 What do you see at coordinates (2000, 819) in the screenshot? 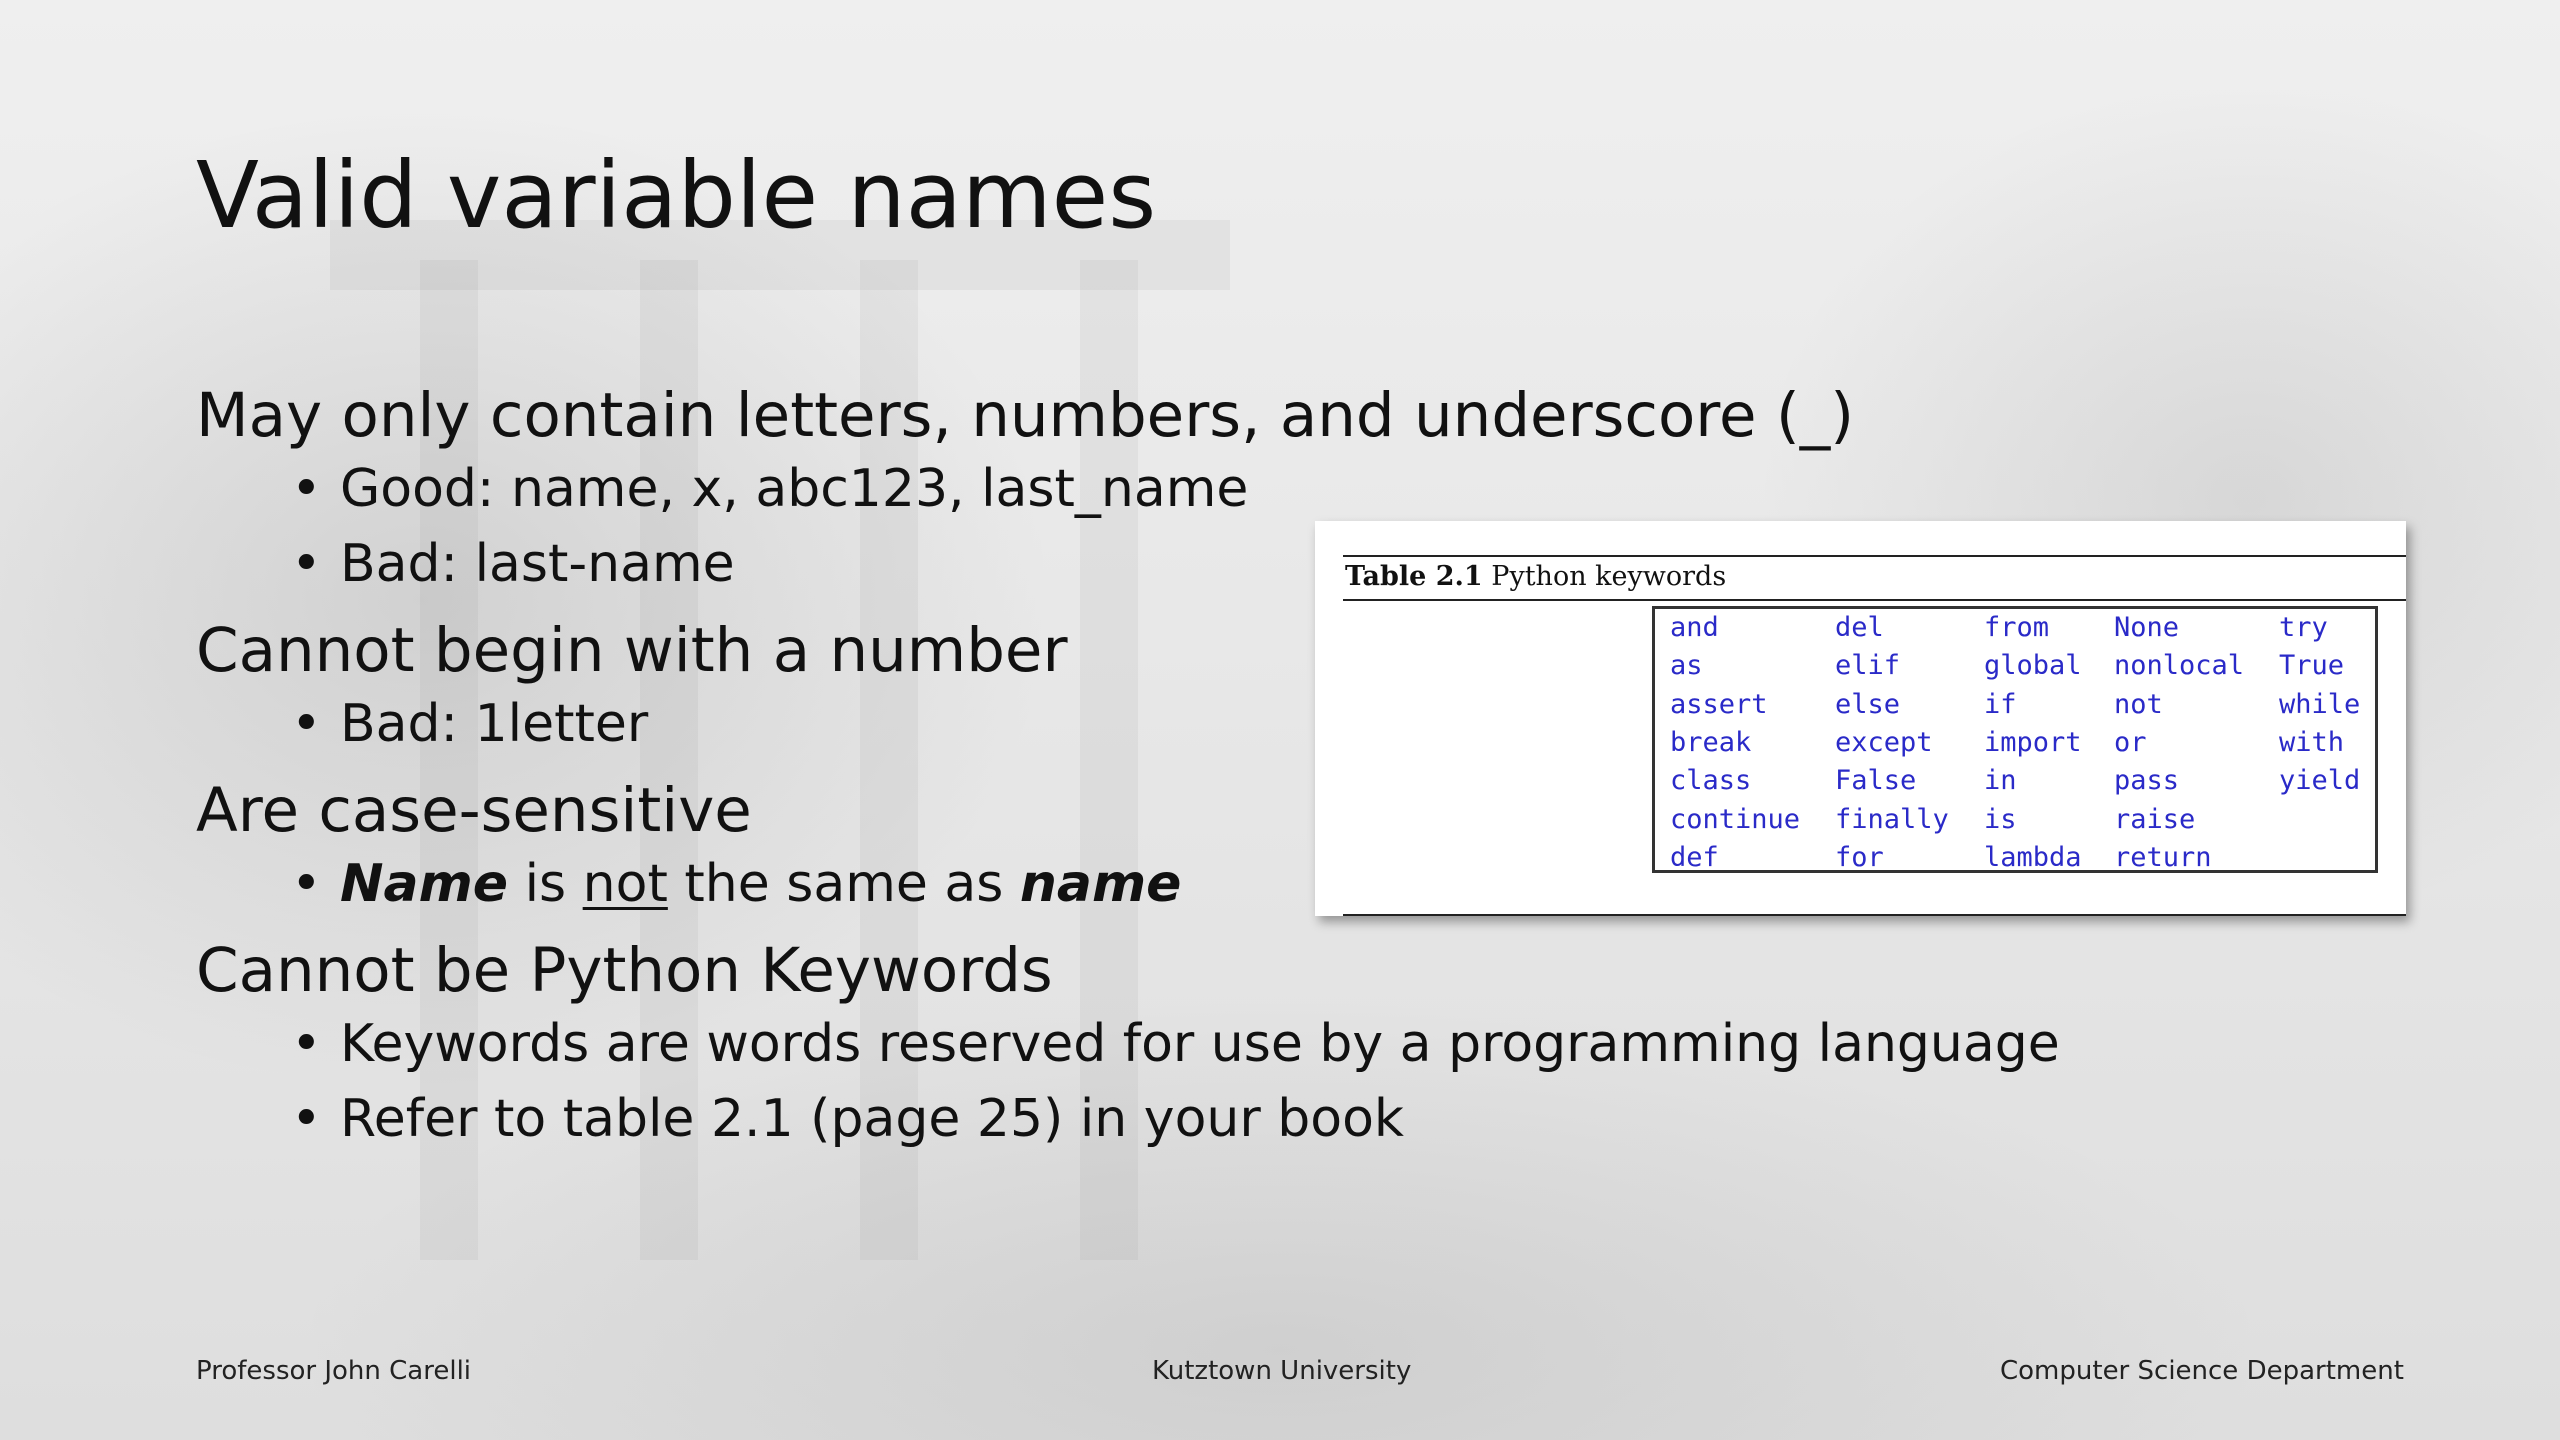
I see `keyword: is` at bounding box center [2000, 819].